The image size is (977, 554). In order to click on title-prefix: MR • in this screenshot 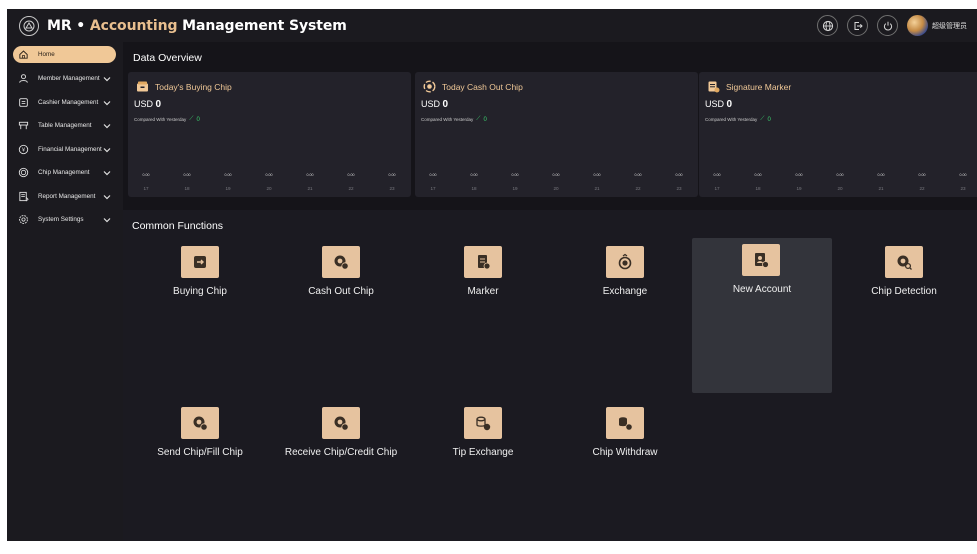, I will do `click(68, 25)`.